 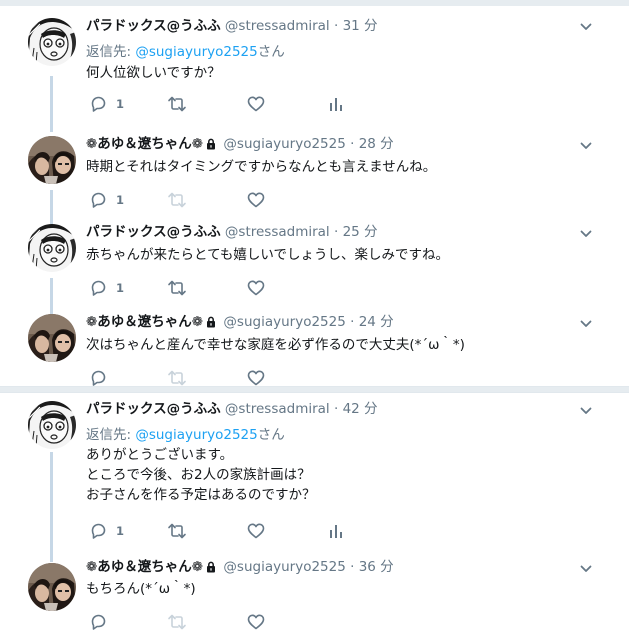 I want to click on timestamp: 42 分, so click(x=360, y=409).